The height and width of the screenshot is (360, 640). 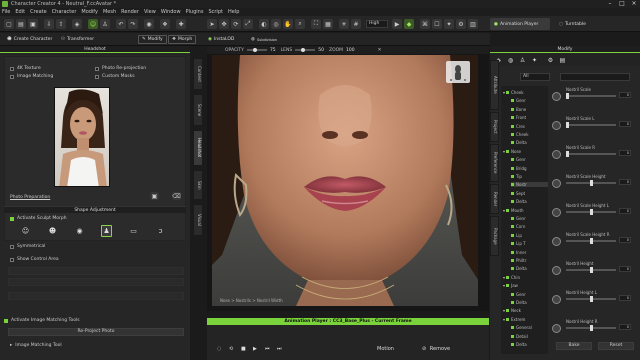 What do you see at coordinates (97, 68) in the screenshot?
I see `photo-reprojection-checkbox` at bounding box center [97, 68].